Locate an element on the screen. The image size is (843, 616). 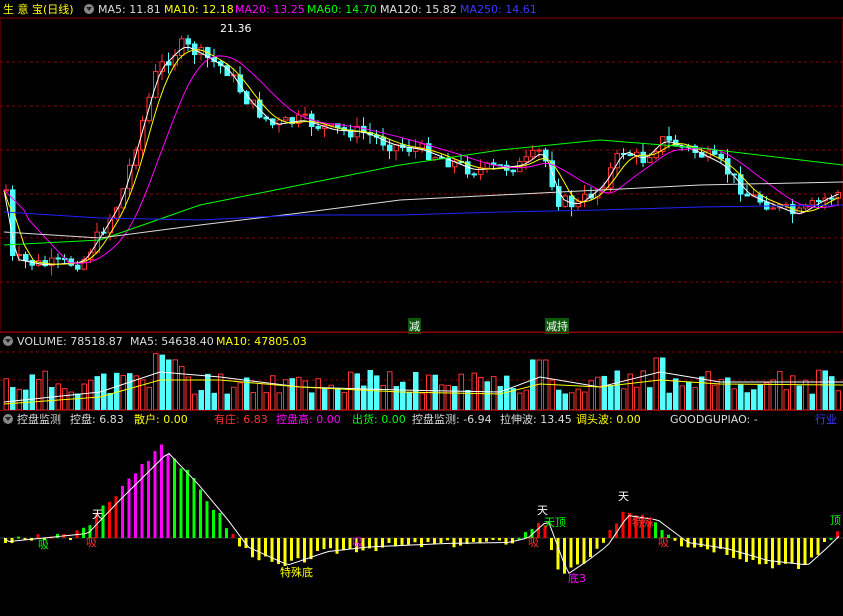
menu-dropdown-icon is located at coordinates (89, 9).